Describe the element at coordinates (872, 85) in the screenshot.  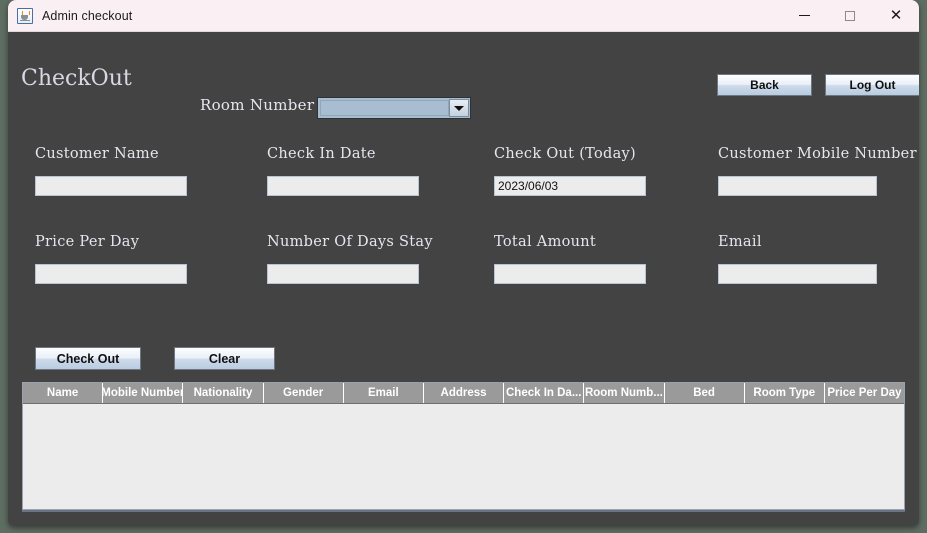
I see `logout-button: Log Out` at that location.